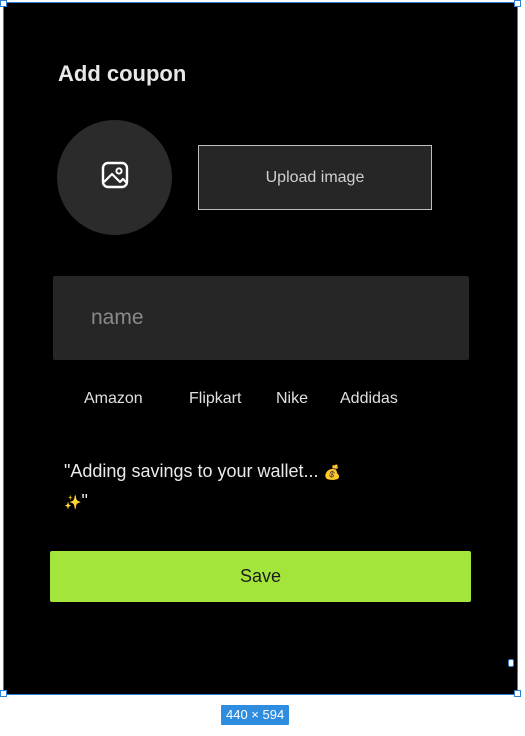 The image size is (525, 736). I want to click on brand-chip-flipkart: Flipkart, so click(215, 399).